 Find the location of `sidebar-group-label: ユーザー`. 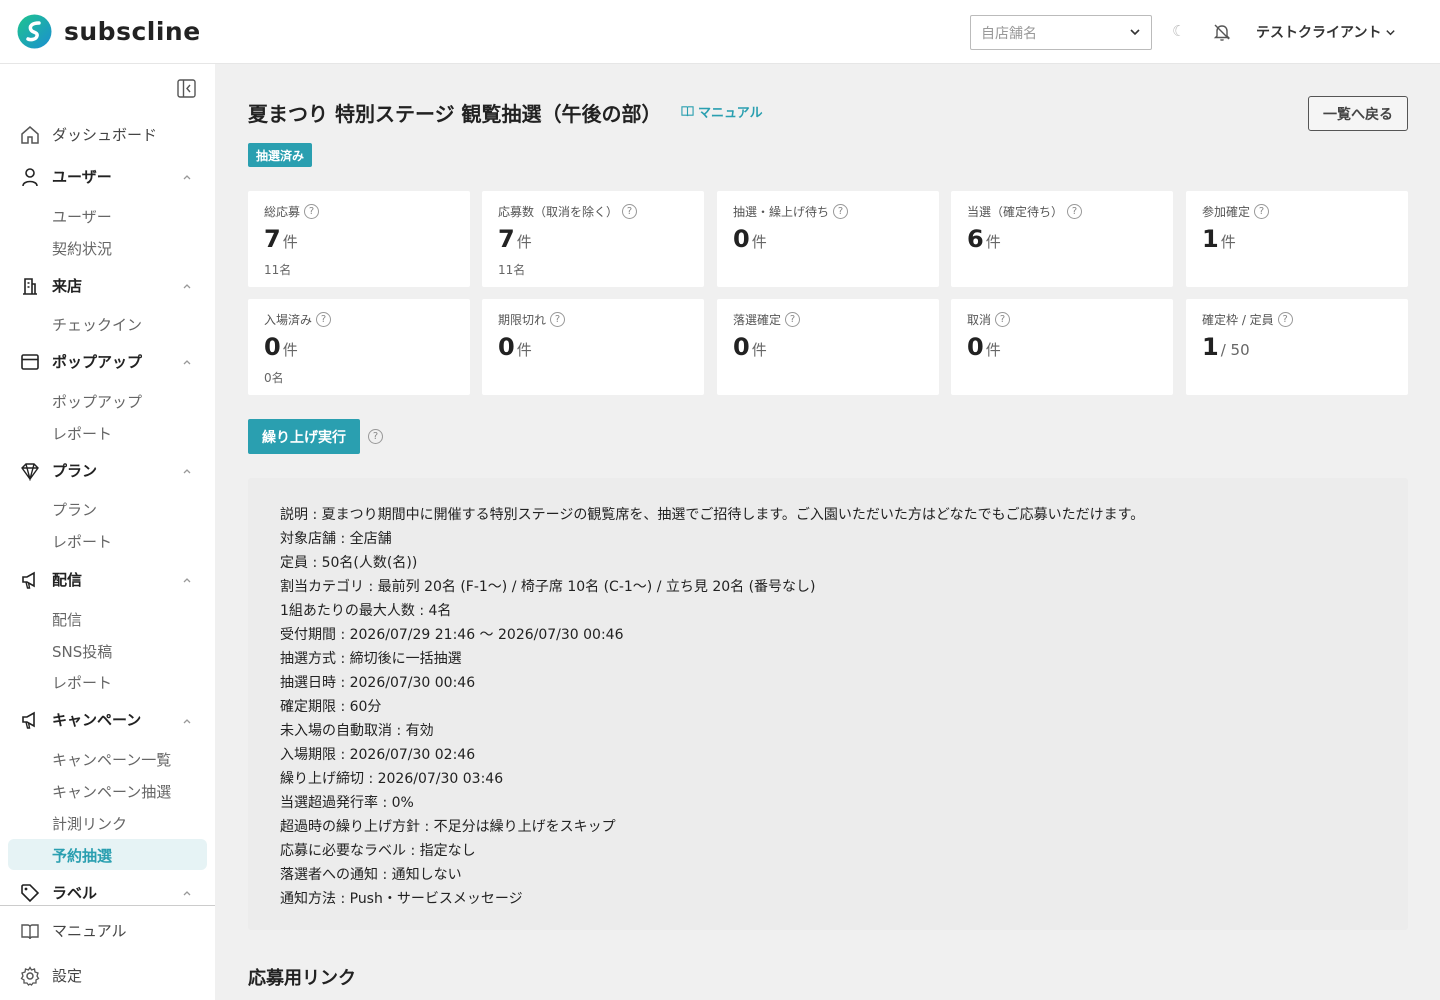

sidebar-group-label: ユーザー is located at coordinates (82, 177).